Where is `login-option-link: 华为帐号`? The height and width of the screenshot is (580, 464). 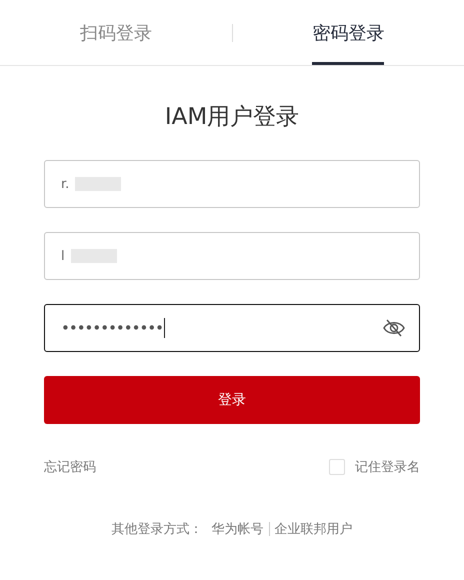 login-option-link: 华为帐号 is located at coordinates (238, 529).